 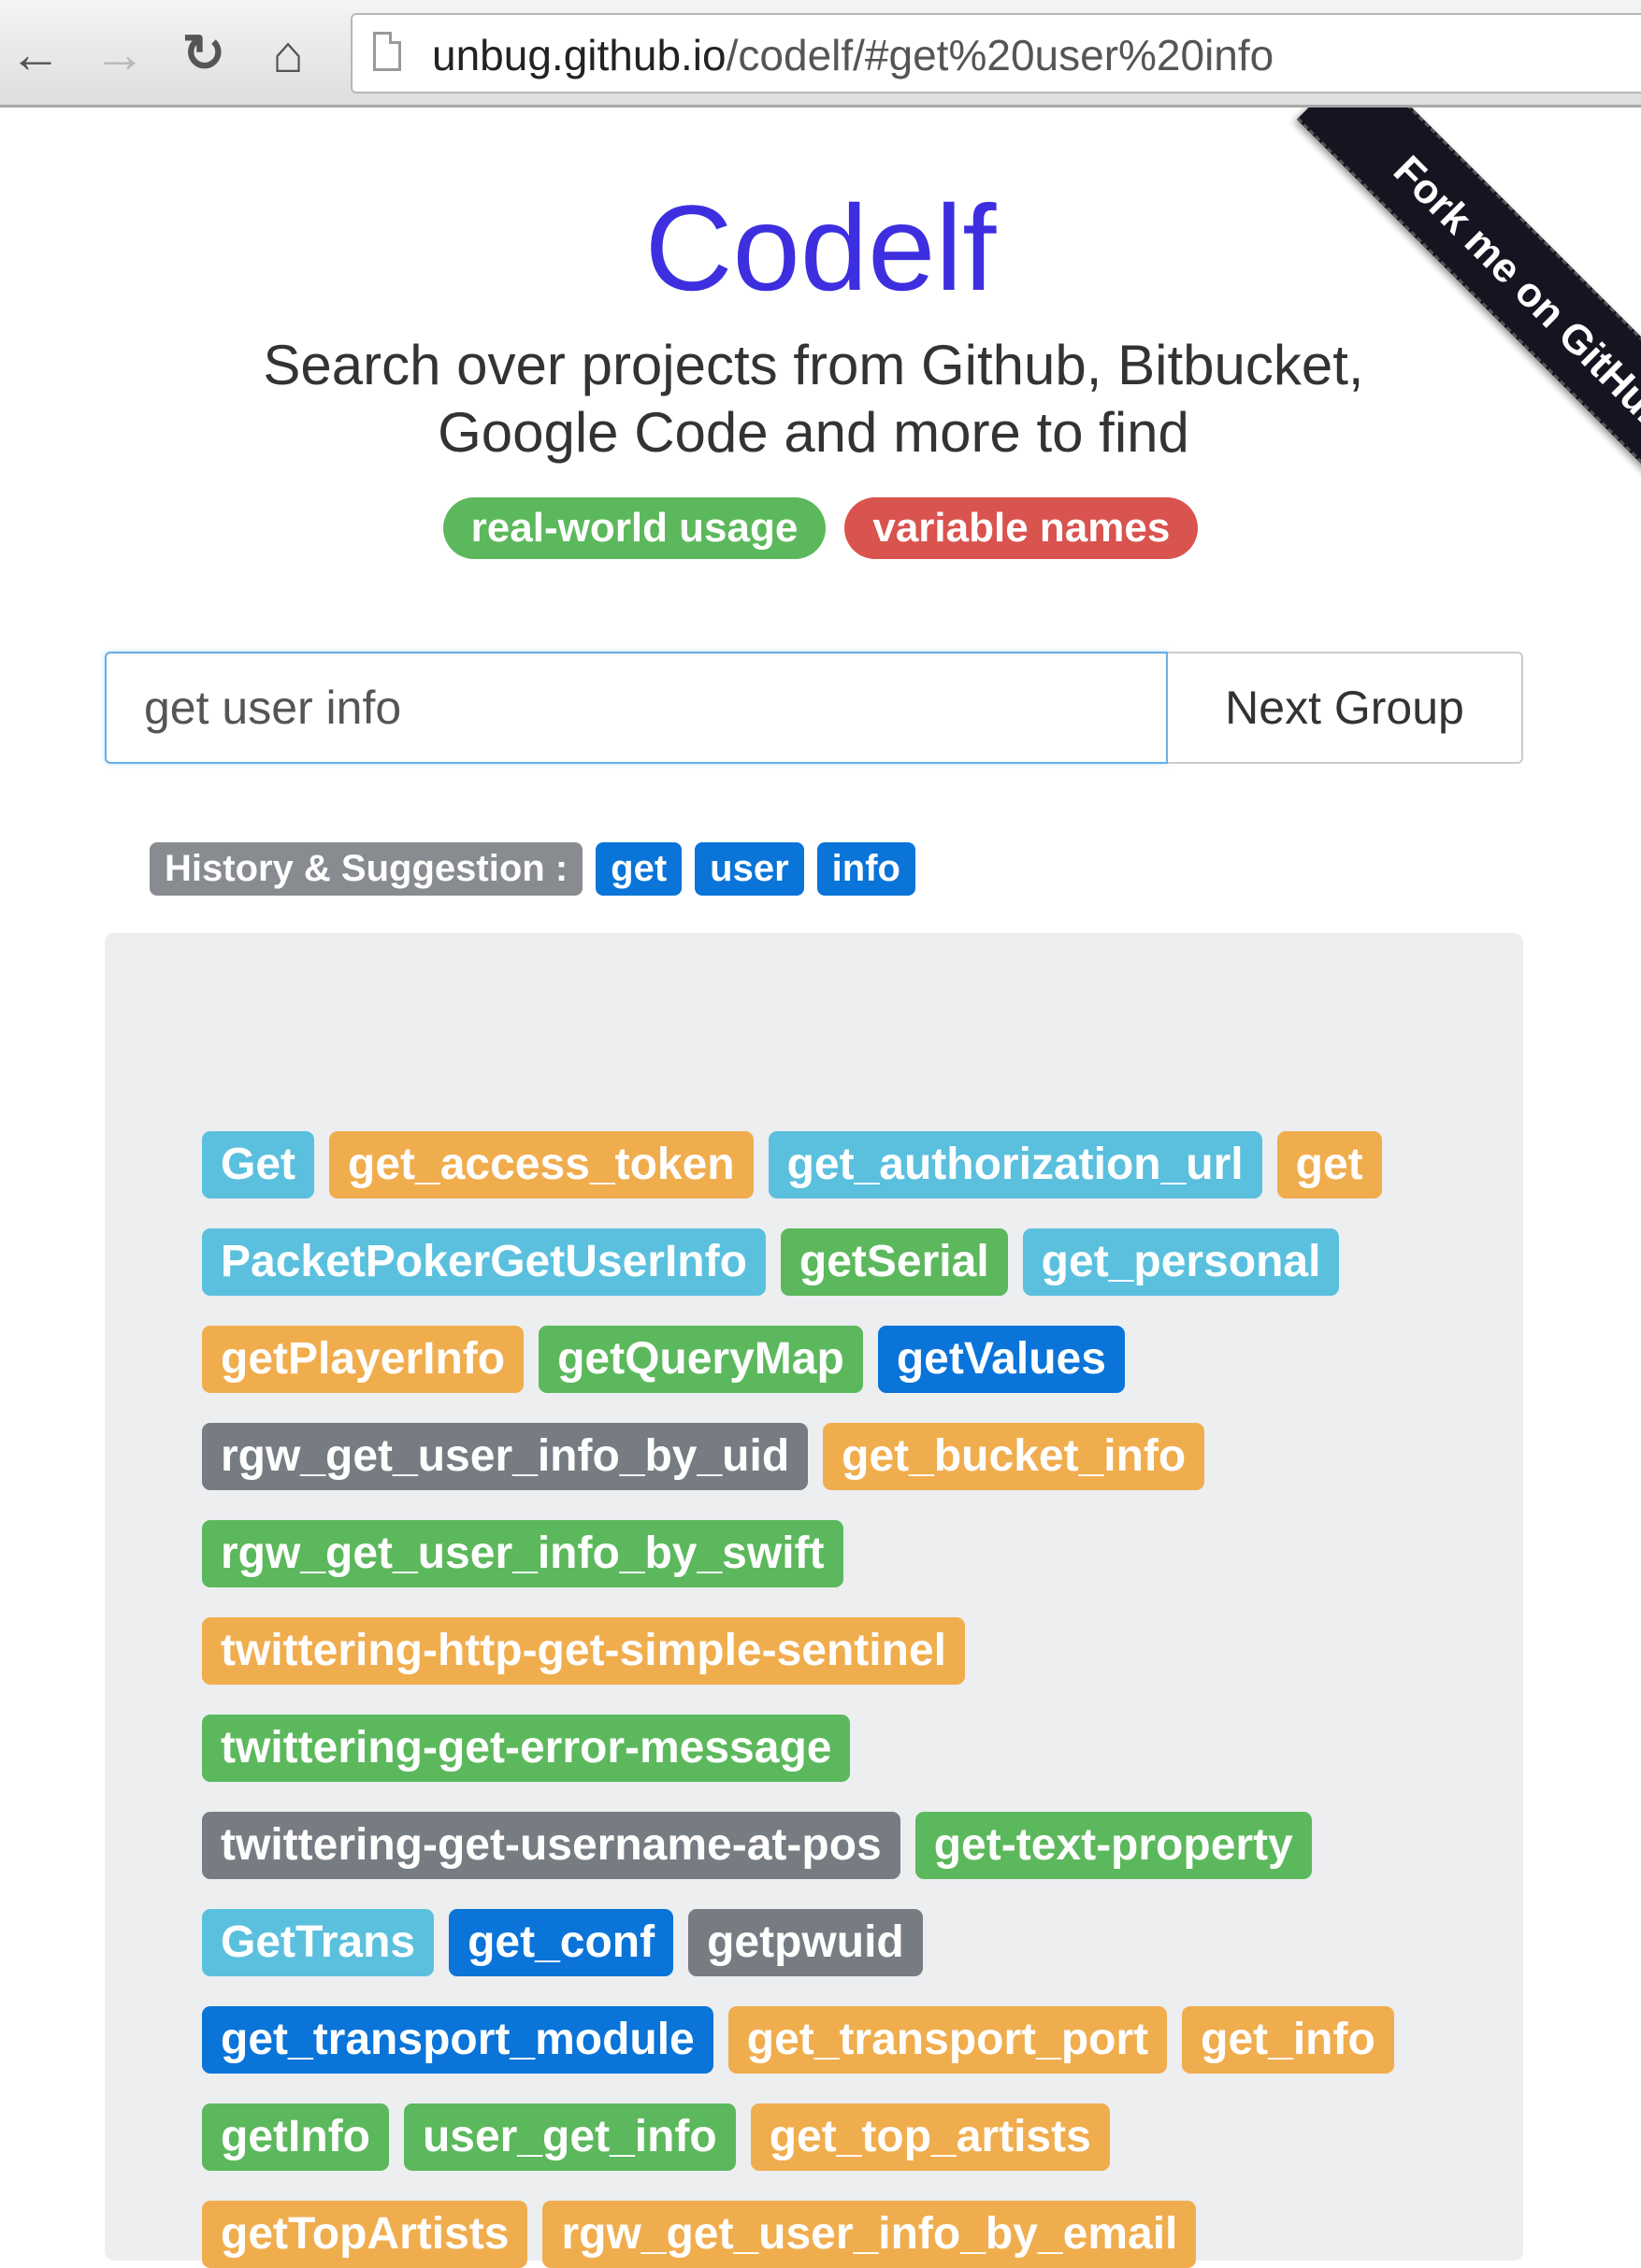 I want to click on feature-pills: real-world usage variable names, so click(x=820, y=528).